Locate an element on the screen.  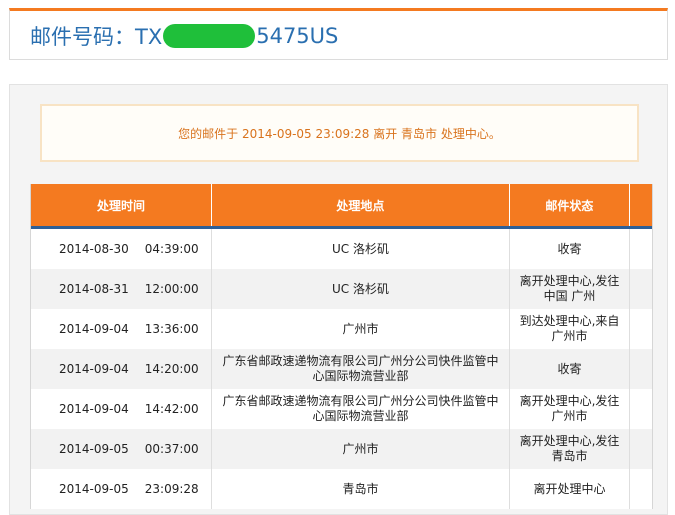
column-header-time: 处理时间 is located at coordinates (122, 205).